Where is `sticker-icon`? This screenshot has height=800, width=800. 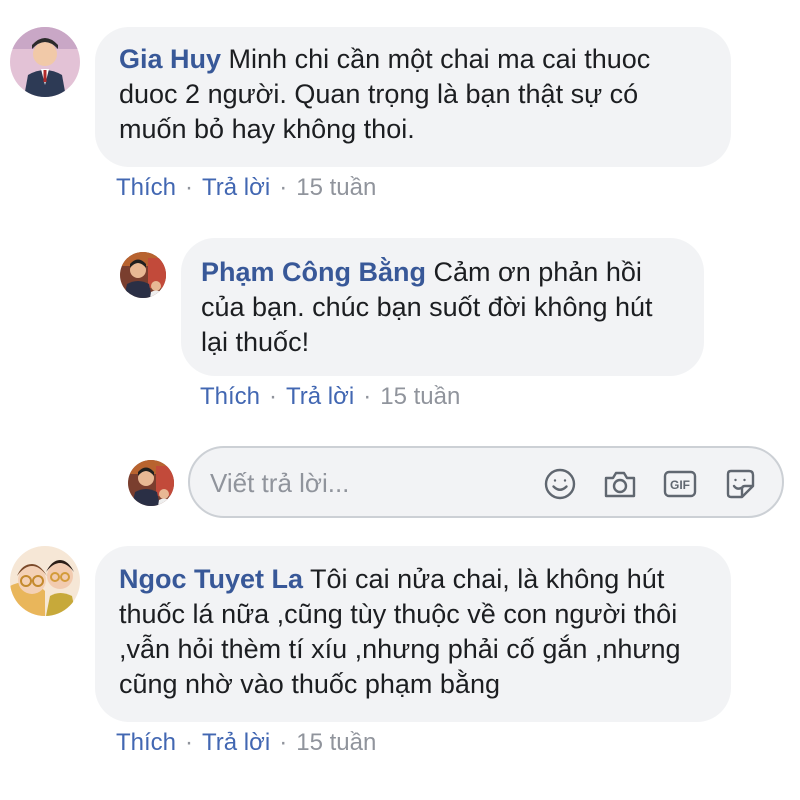 sticker-icon is located at coordinates (740, 484).